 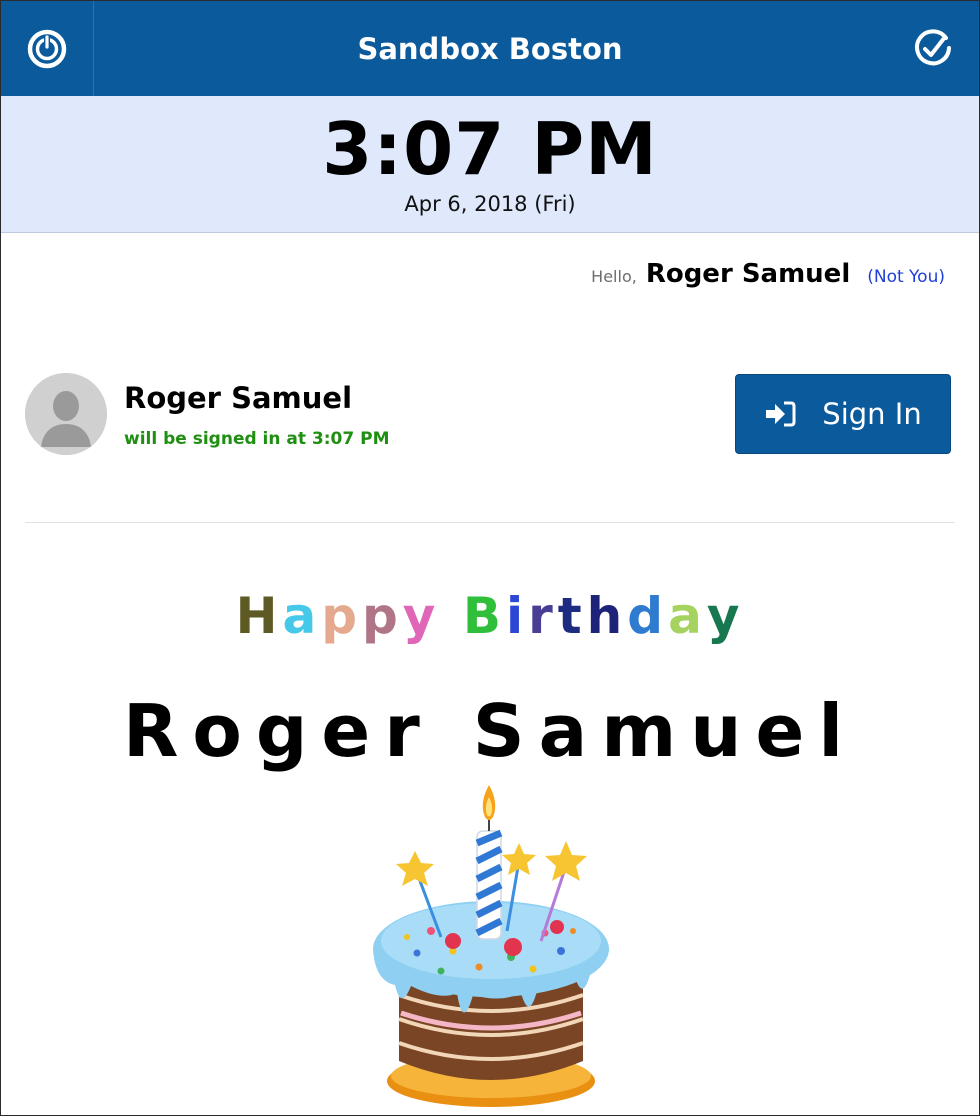 I want to click on current-time: 3:07 PM, so click(x=490, y=149).